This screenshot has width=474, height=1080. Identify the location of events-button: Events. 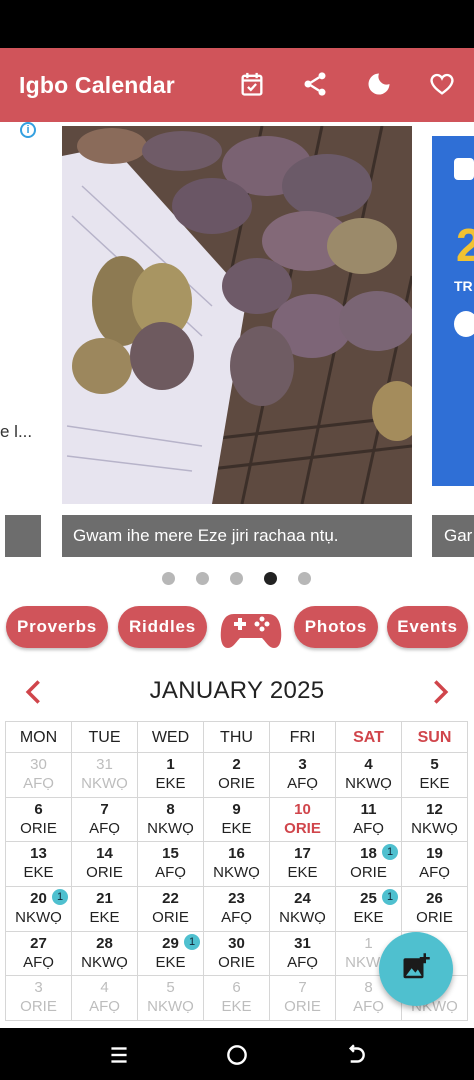
(427, 627).